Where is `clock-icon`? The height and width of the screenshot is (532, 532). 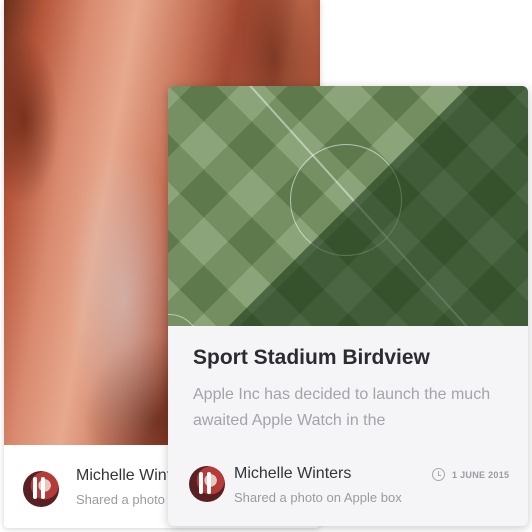 clock-icon is located at coordinates (438, 474).